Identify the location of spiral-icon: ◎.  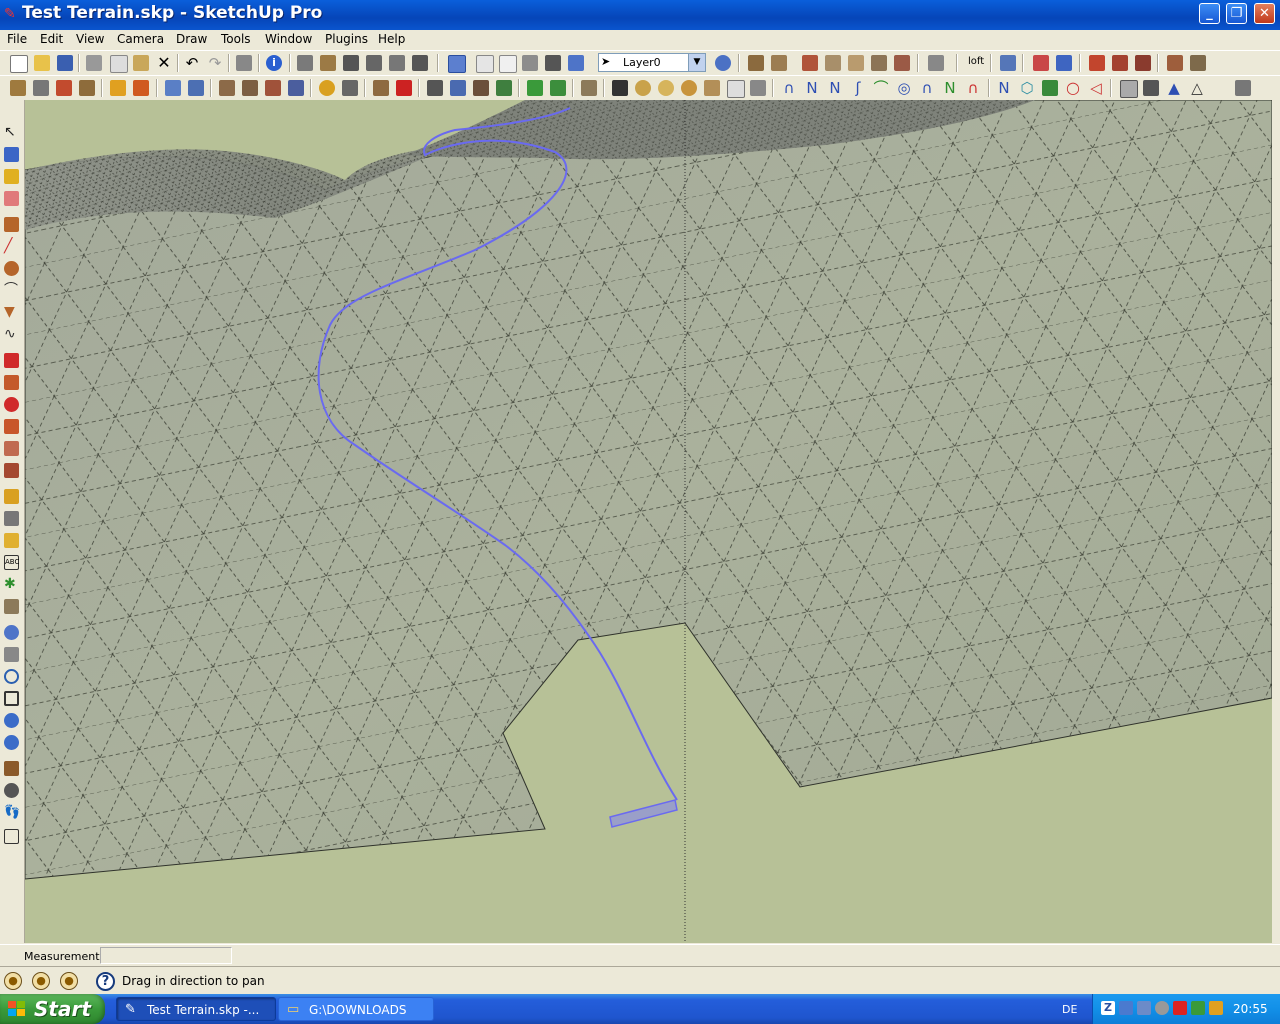
(904, 88).